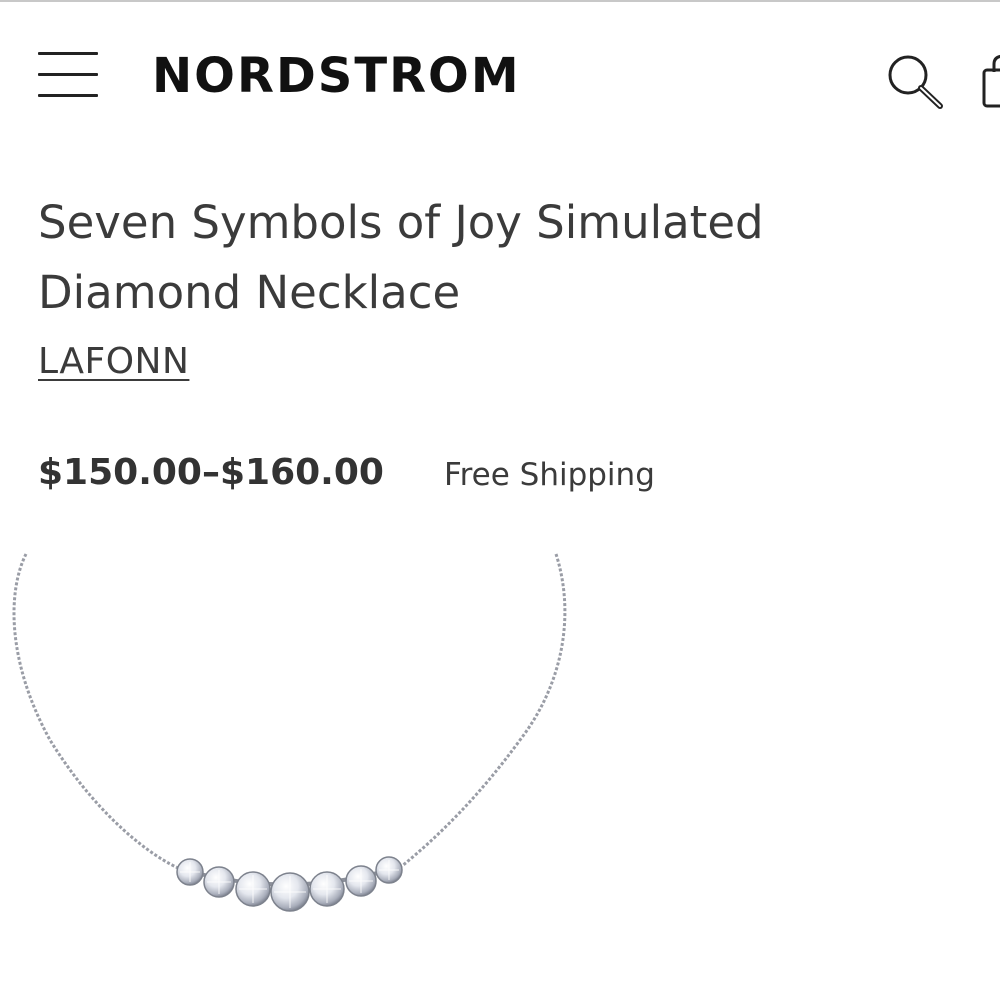 This screenshot has height=1004, width=1000. What do you see at coordinates (113, 362) in the screenshot?
I see `brand-link: LAFONN` at bounding box center [113, 362].